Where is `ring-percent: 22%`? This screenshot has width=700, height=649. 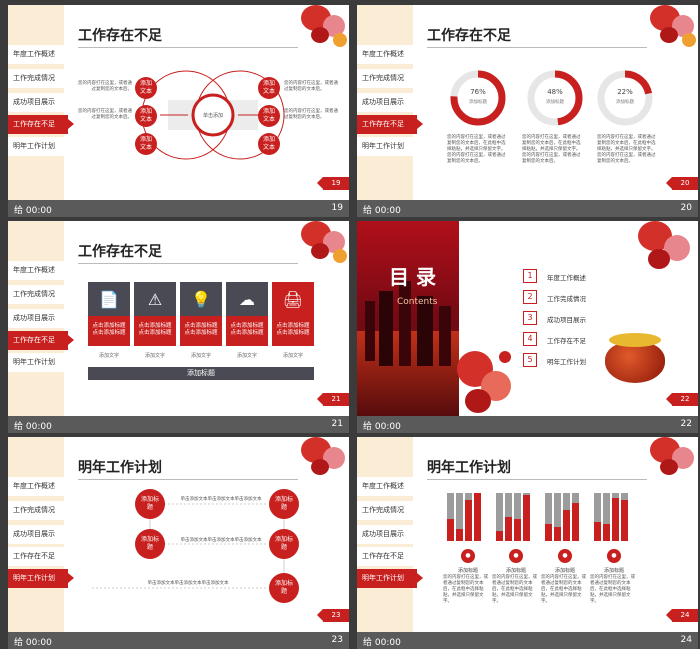
ring-percent: 22% is located at coordinates (625, 92).